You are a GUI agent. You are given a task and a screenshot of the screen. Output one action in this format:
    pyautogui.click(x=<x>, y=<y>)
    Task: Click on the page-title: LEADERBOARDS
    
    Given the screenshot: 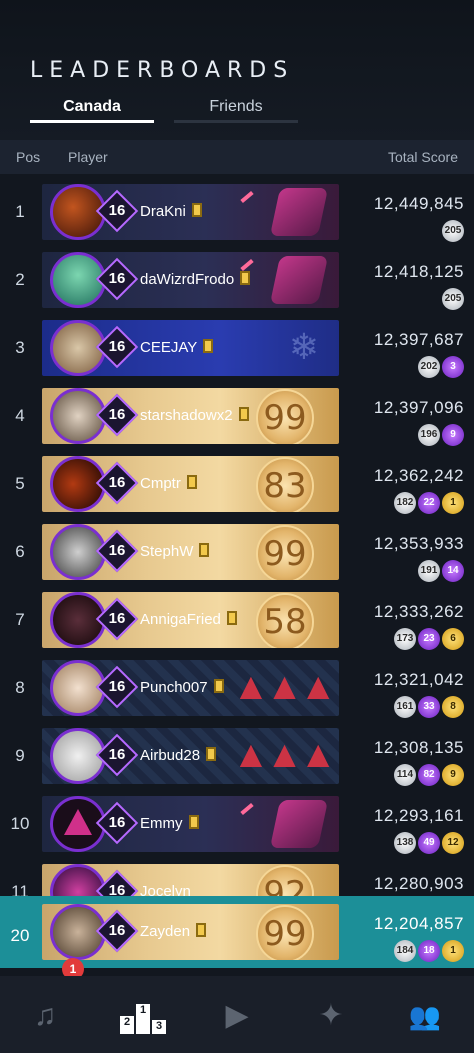 What is the action you would take?
    pyautogui.click(x=162, y=70)
    